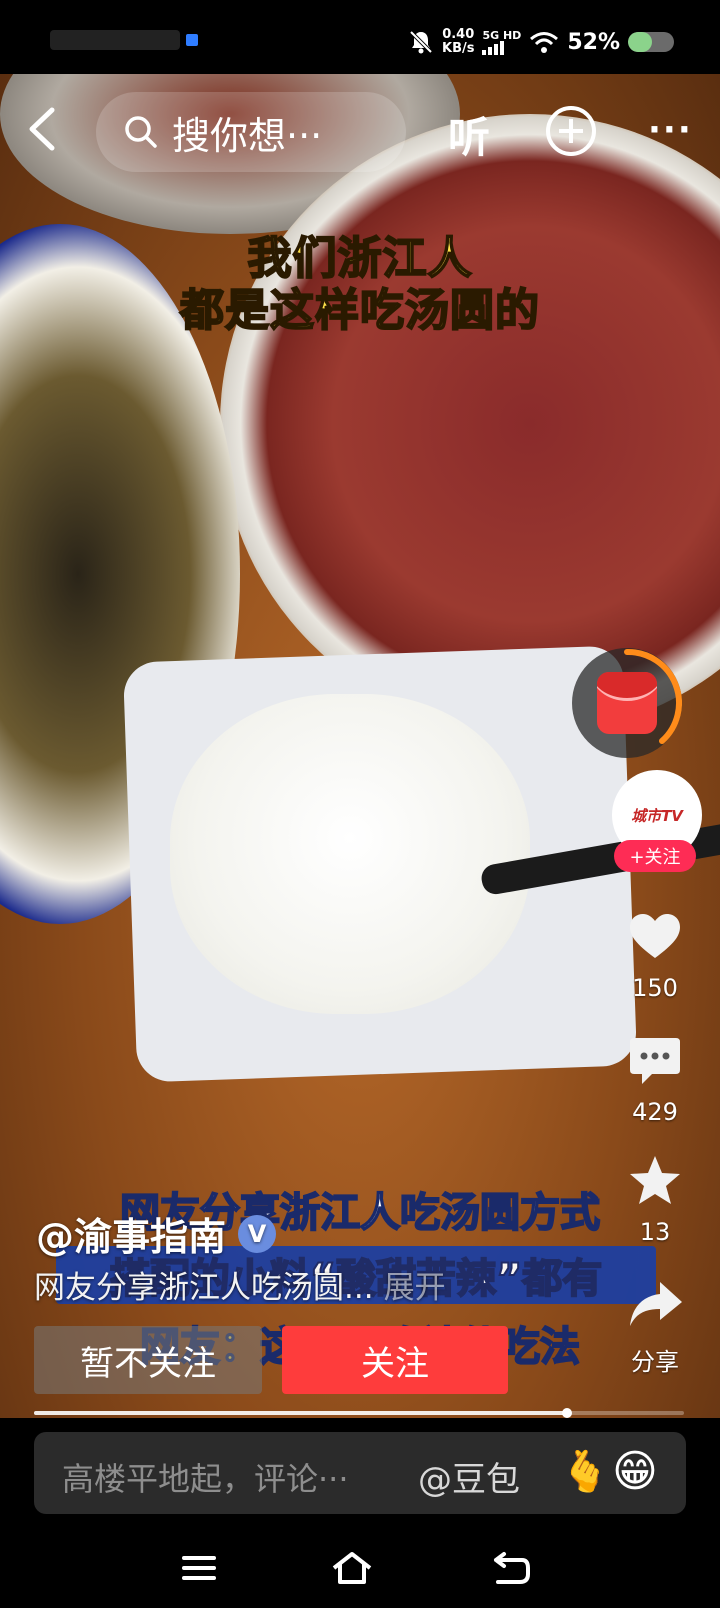  What do you see at coordinates (247, 135) in the screenshot?
I see `search-placeholder: 搜你想···` at bounding box center [247, 135].